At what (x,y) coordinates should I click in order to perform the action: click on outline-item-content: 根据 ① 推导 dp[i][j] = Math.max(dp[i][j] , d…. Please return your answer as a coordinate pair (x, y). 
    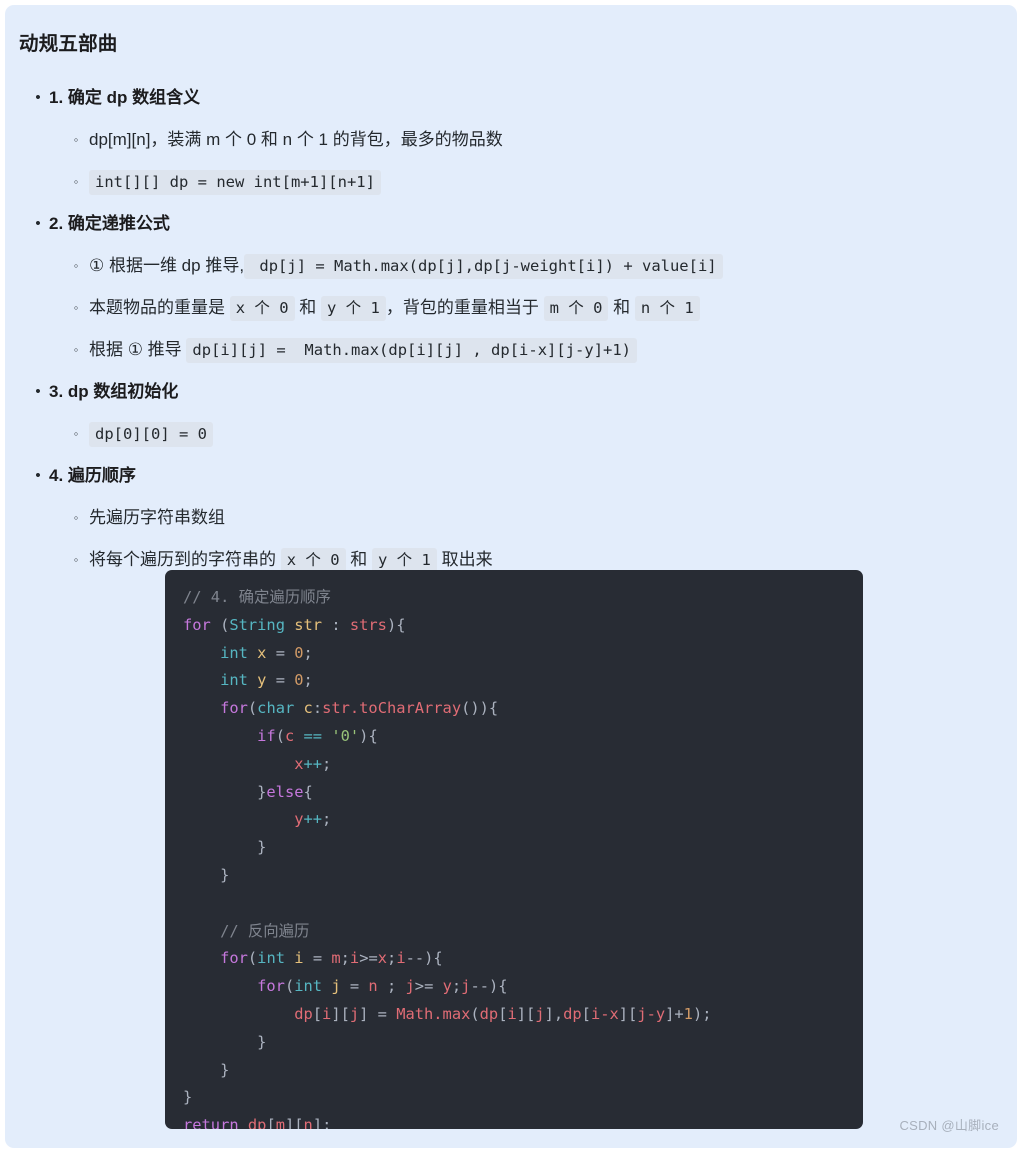
    Looking at the image, I should click on (363, 350).